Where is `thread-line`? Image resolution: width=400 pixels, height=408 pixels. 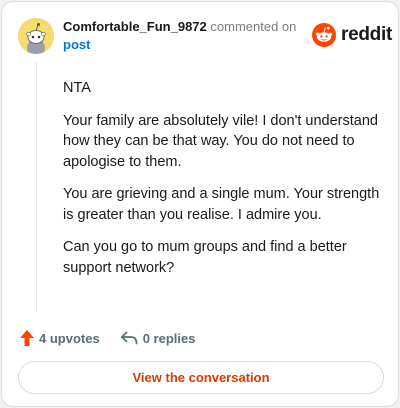
thread-line is located at coordinates (36, 187).